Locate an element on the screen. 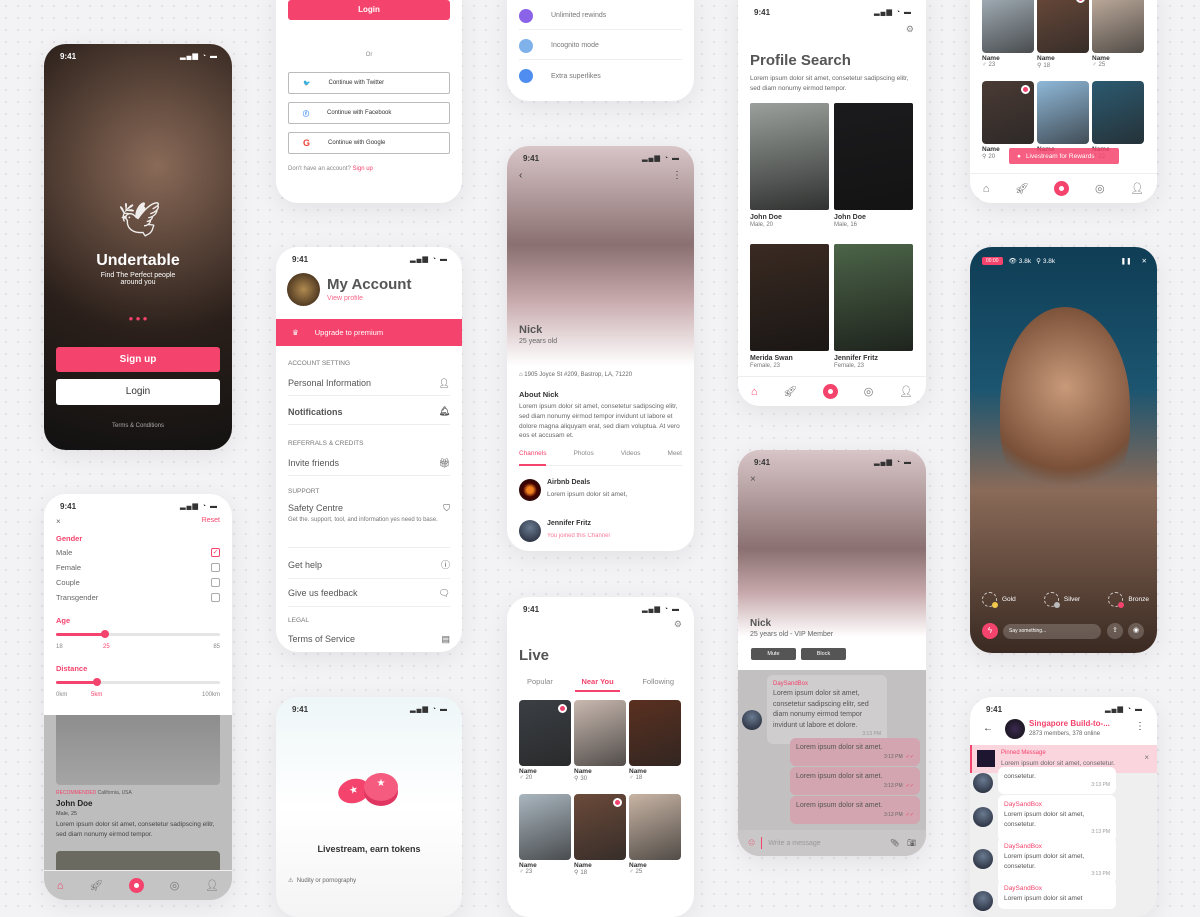  age-slider-handle is located at coordinates (105, 634).